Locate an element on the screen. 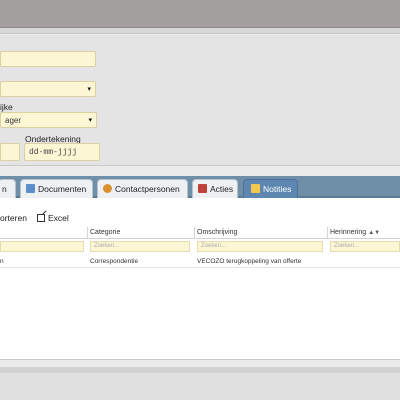  column-header-categorie: Categorie is located at coordinates (140, 233).